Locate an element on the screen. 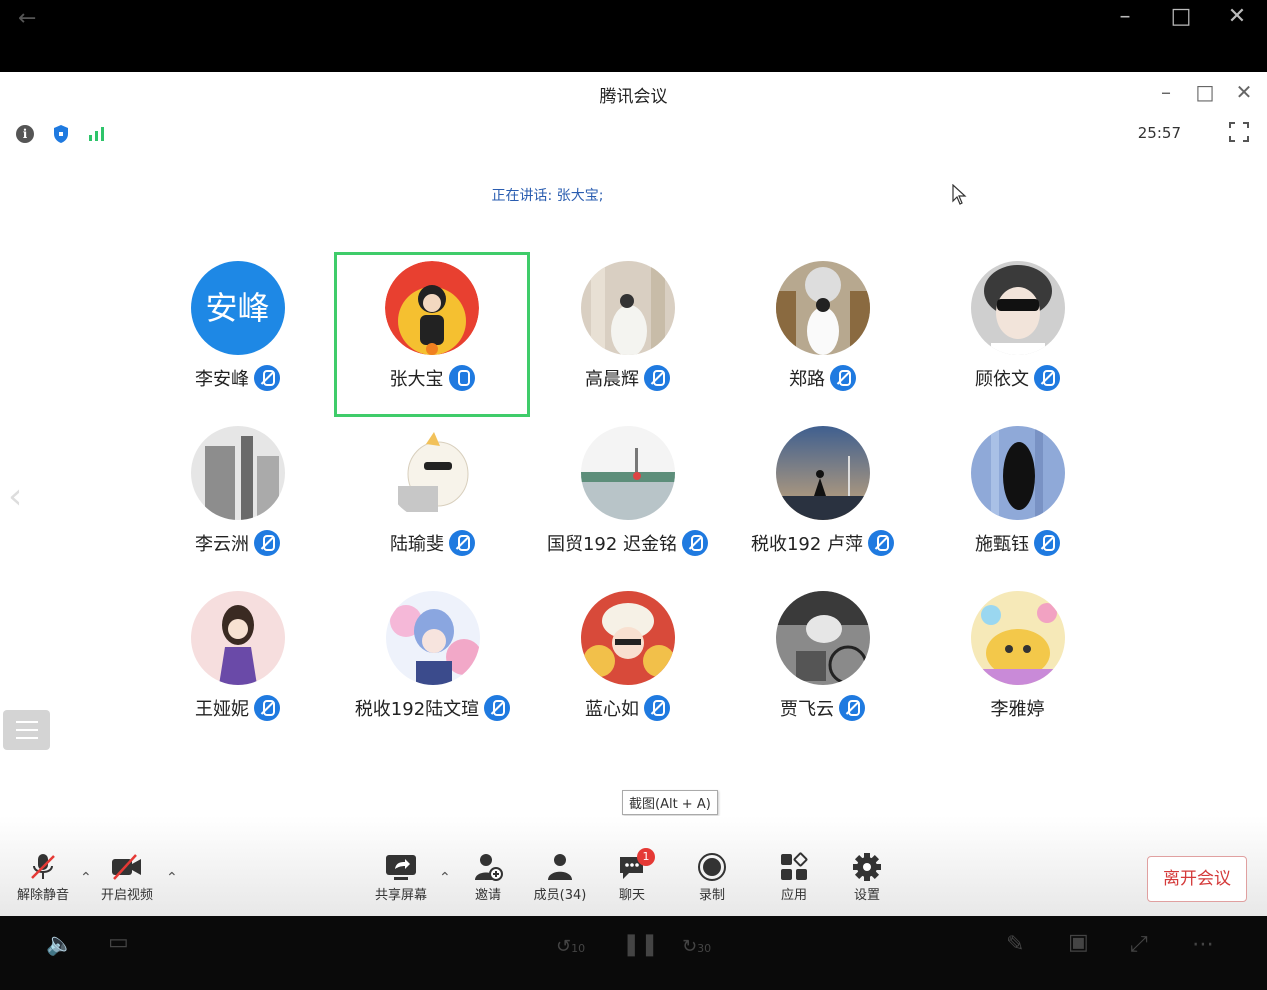 This screenshot has height=990, width=1267. invite-button: 邀请 is located at coordinates (488, 877).